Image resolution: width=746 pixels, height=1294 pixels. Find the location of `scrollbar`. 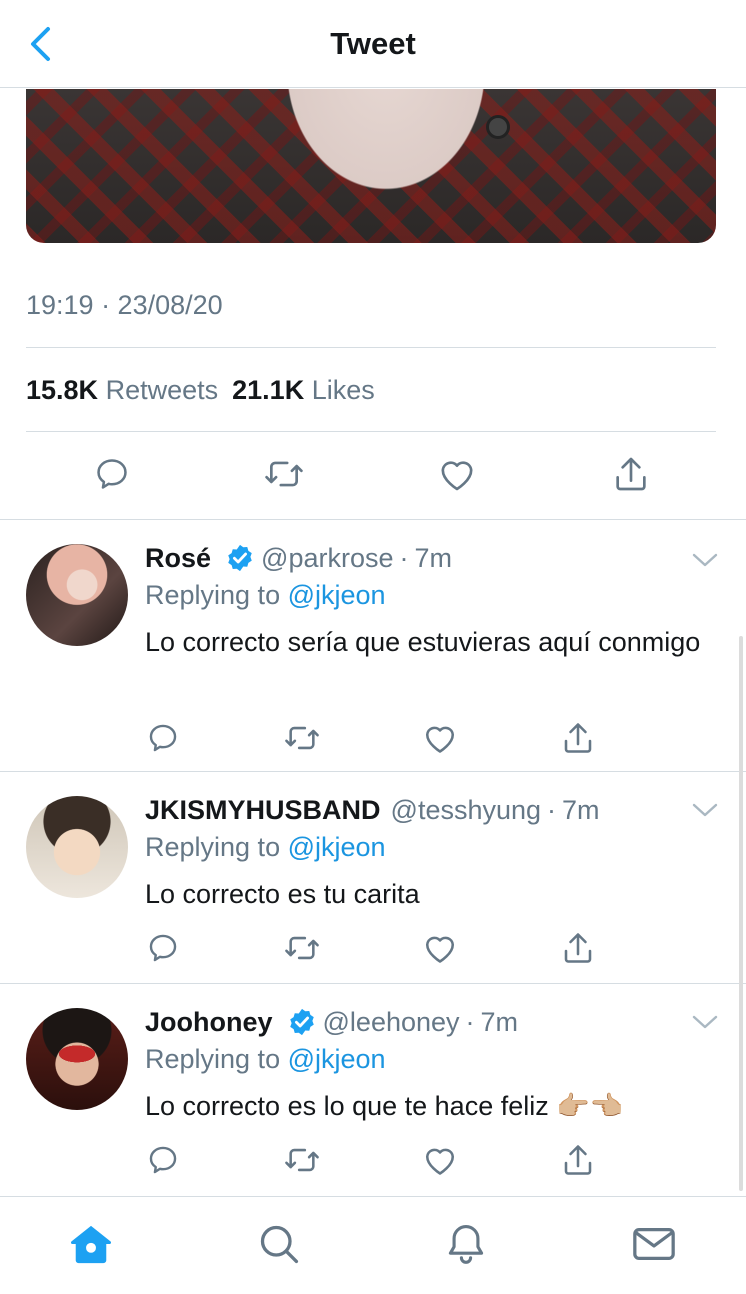

scrollbar is located at coordinates (741, 913).